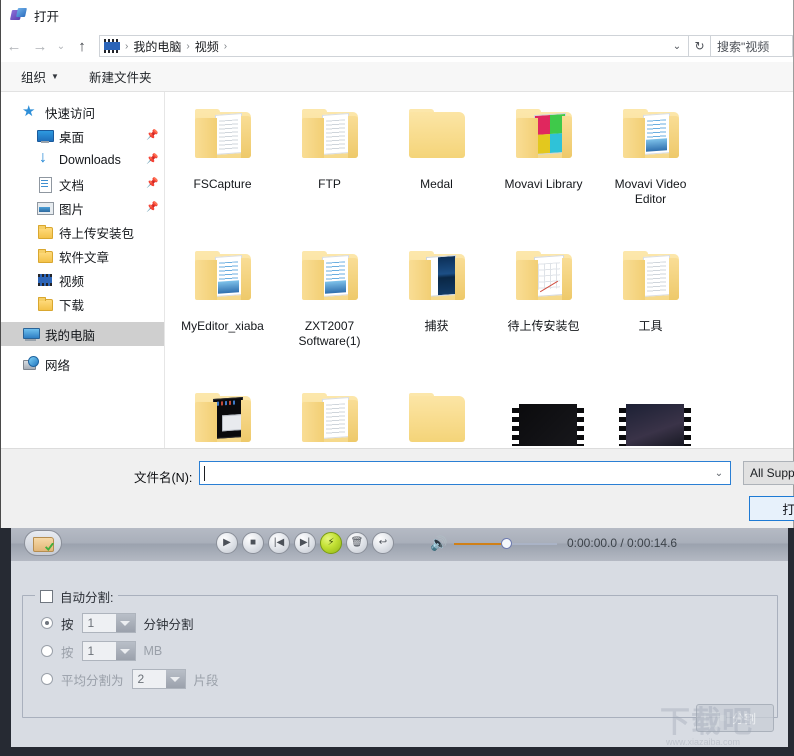 The width and height of the screenshot is (794, 756). Describe the element at coordinates (222, 313) in the screenshot. I see `file-item: MyEditor_xiaba` at that location.